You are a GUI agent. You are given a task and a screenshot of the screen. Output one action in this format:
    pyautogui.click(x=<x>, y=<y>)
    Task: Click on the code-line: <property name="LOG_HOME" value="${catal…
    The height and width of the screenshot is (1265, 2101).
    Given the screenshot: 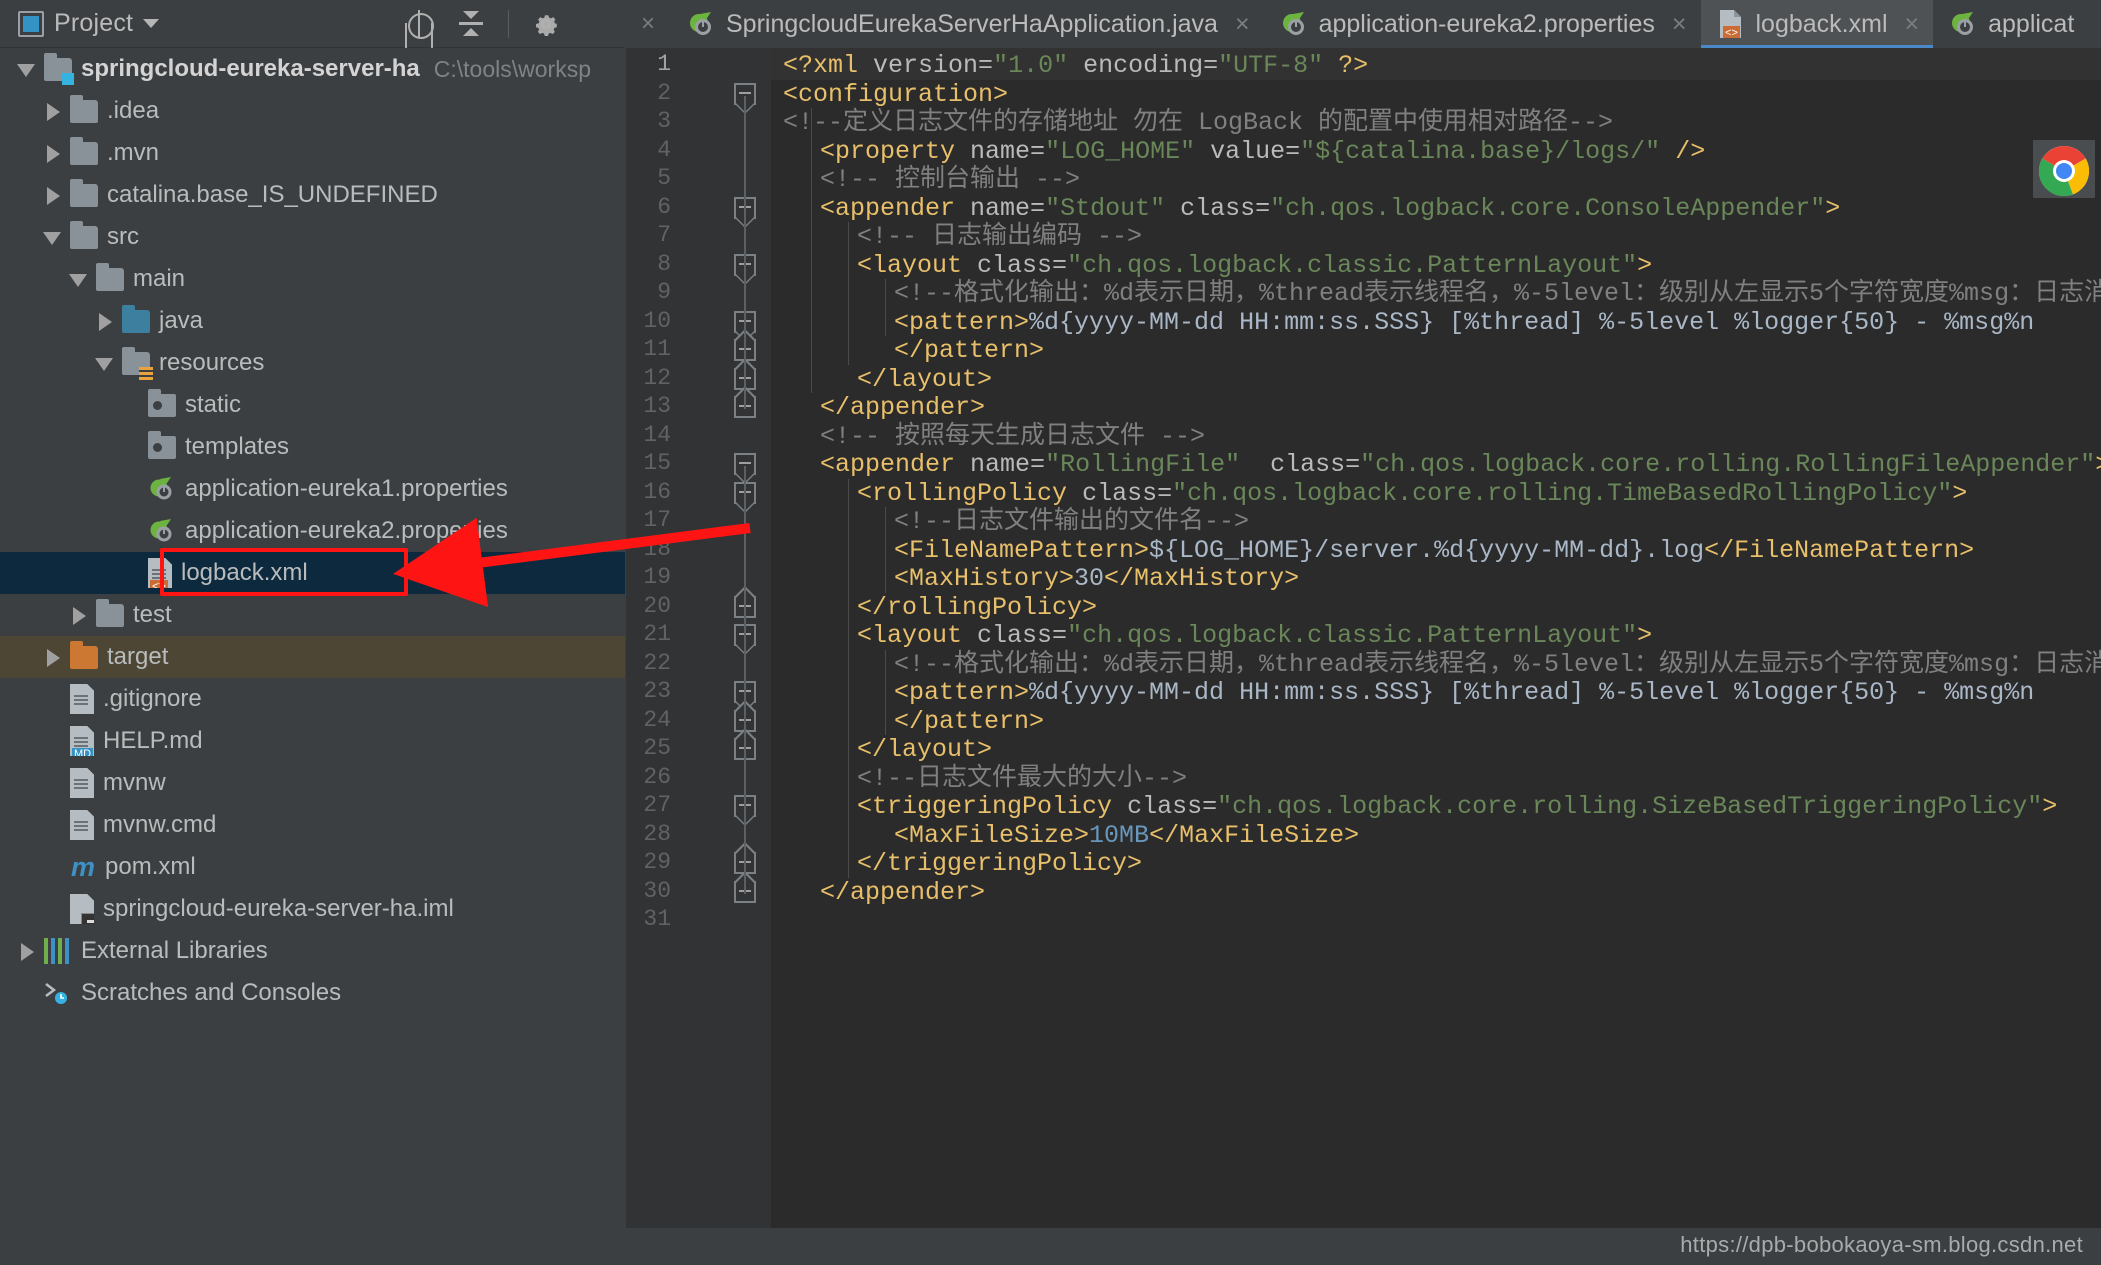 What is the action you would take?
    pyautogui.click(x=1262, y=151)
    